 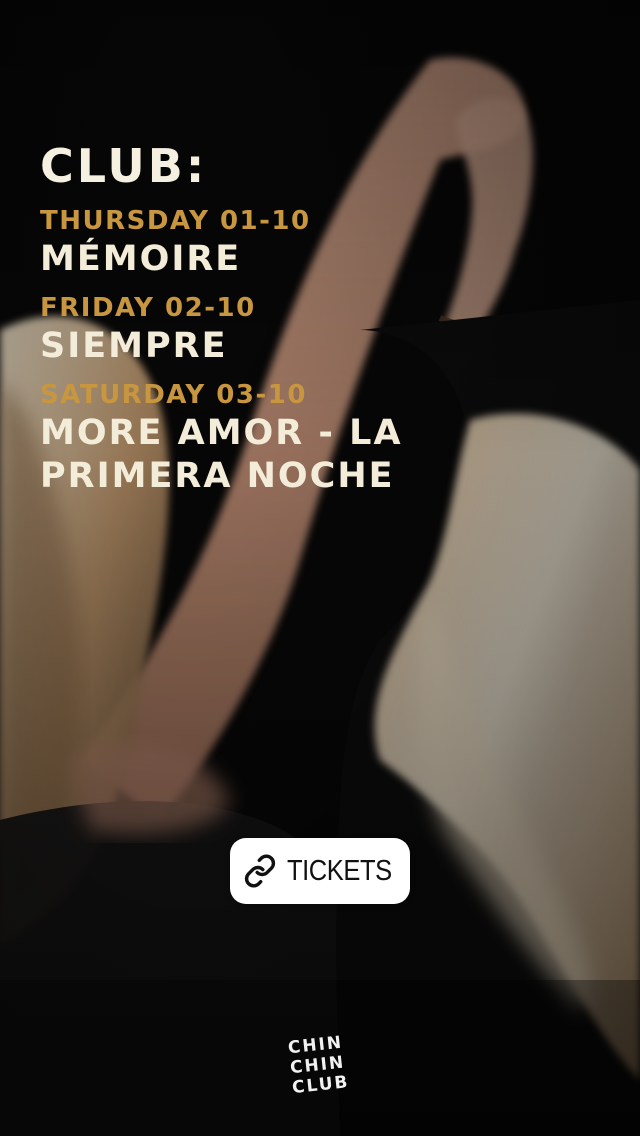 I want to click on event-date: THURSDAY 01-10, so click(x=175, y=221).